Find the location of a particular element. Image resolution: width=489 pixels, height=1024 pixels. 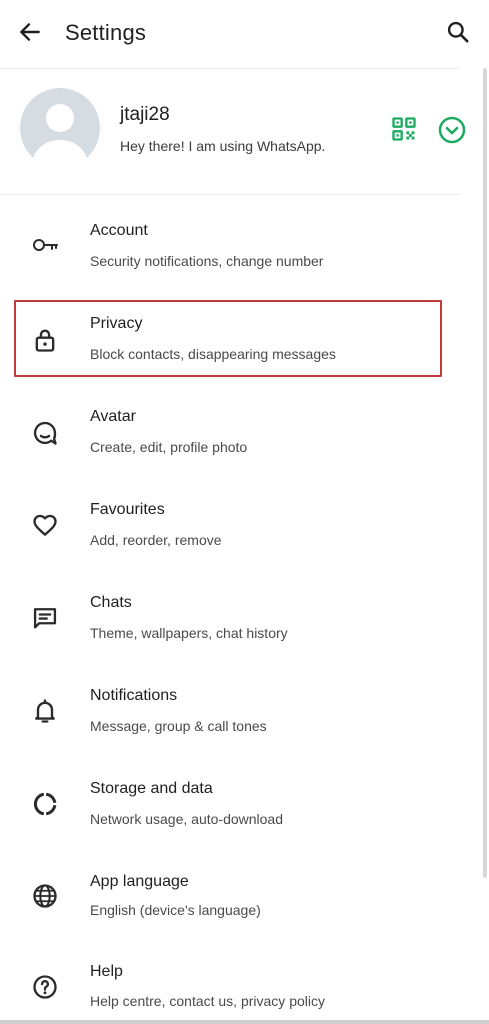

settings-item-subtitle: Add, reorder, remove is located at coordinates (156, 540).